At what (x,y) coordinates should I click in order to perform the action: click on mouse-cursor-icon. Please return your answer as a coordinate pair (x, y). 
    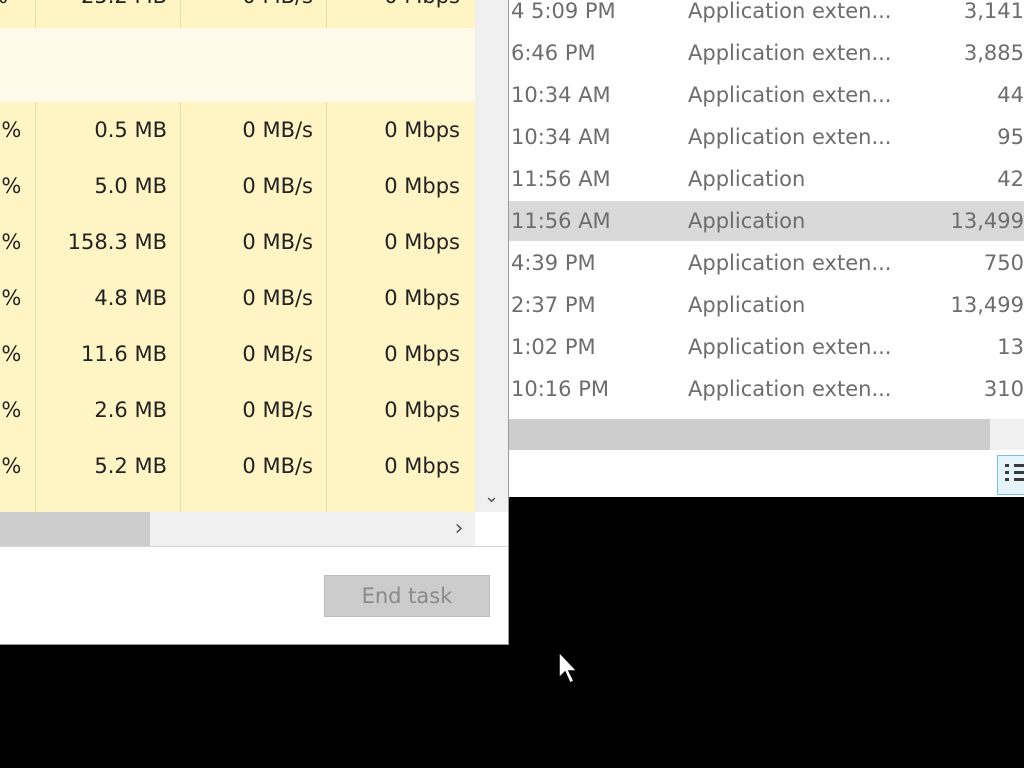
    Looking at the image, I should click on (568, 667).